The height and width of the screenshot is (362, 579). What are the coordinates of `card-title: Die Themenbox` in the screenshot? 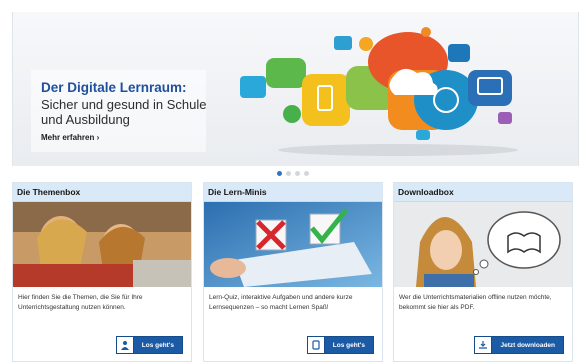 It's located at (102, 192).